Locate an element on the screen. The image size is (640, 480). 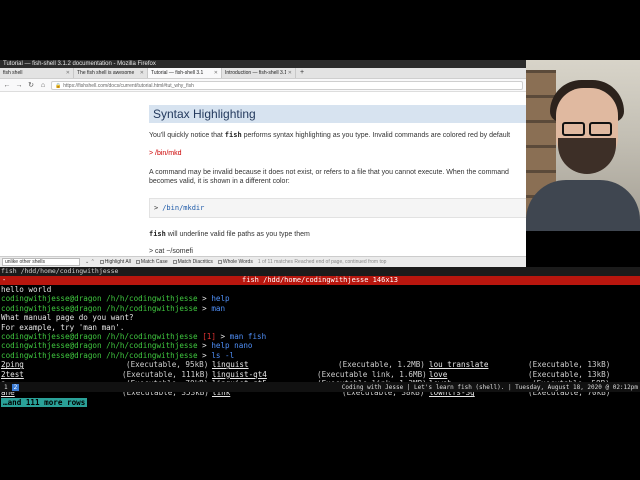
terminal-title: fish /hdd/home/codingwithjesse 146x13 is located at coordinates (320, 280).